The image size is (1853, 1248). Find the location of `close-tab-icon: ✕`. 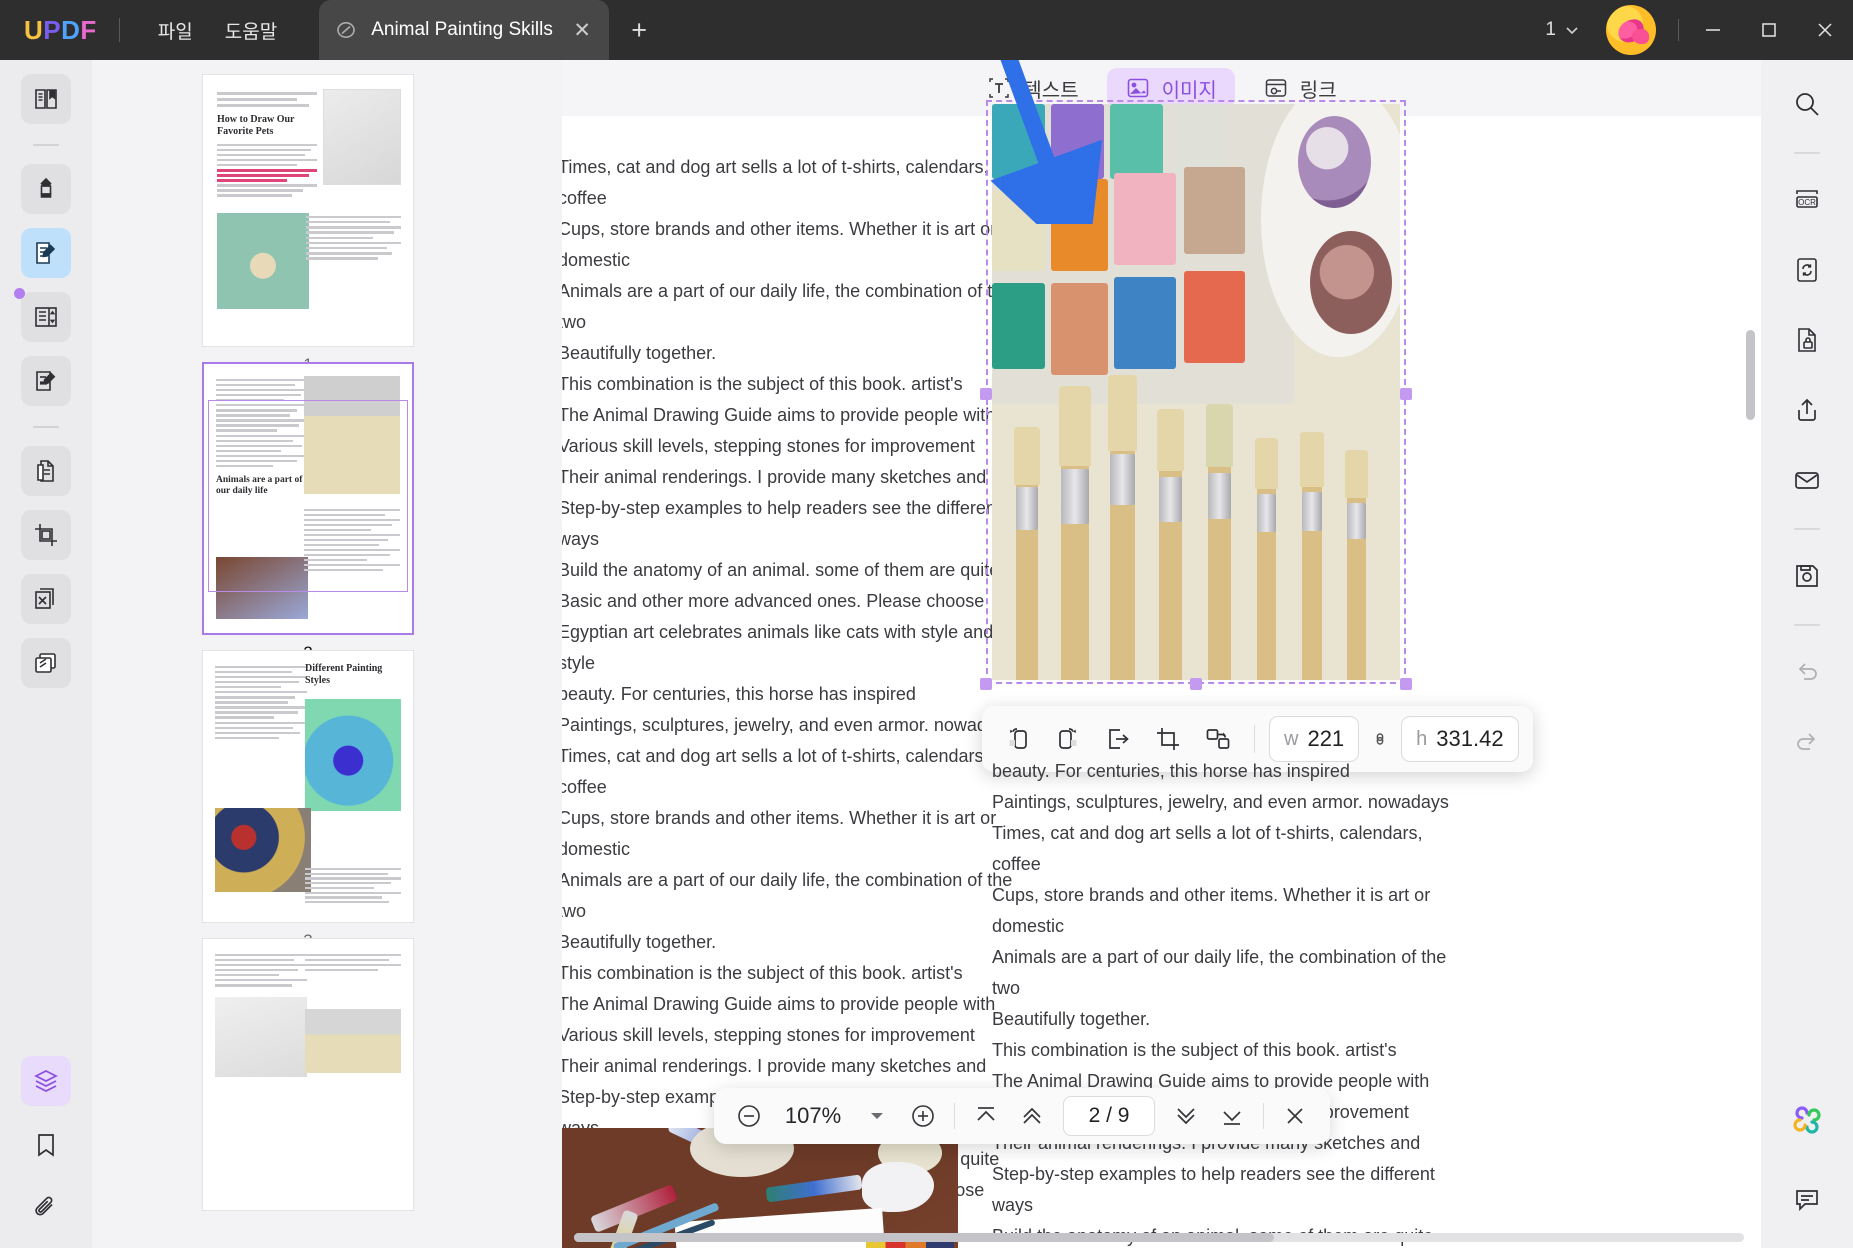

close-tab-icon: ✕ is located at coordinates (582, 30).